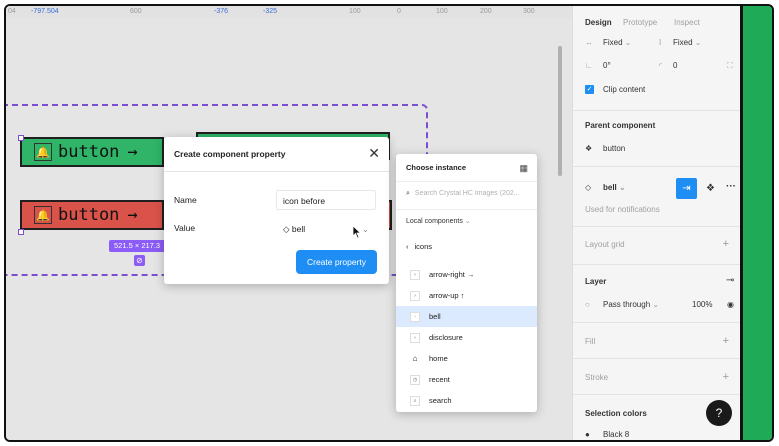 The width and height of the screenshot is (779, 446). I want to click on independent-corners-icon: ⛶, so click(730, 66).